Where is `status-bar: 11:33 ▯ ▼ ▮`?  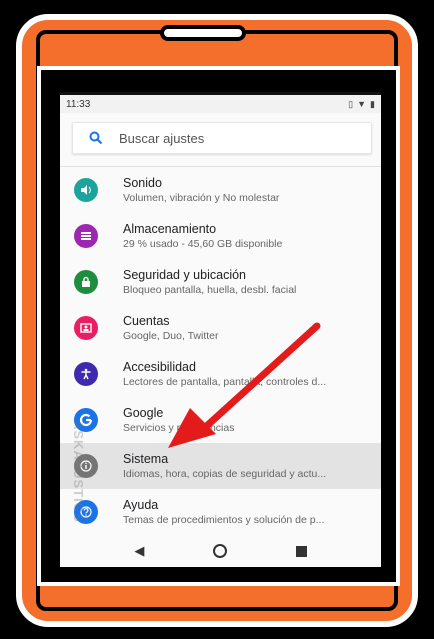
status-bar: 11:33 ▯ ▼ ▮ is located at coordinates (220, 102).